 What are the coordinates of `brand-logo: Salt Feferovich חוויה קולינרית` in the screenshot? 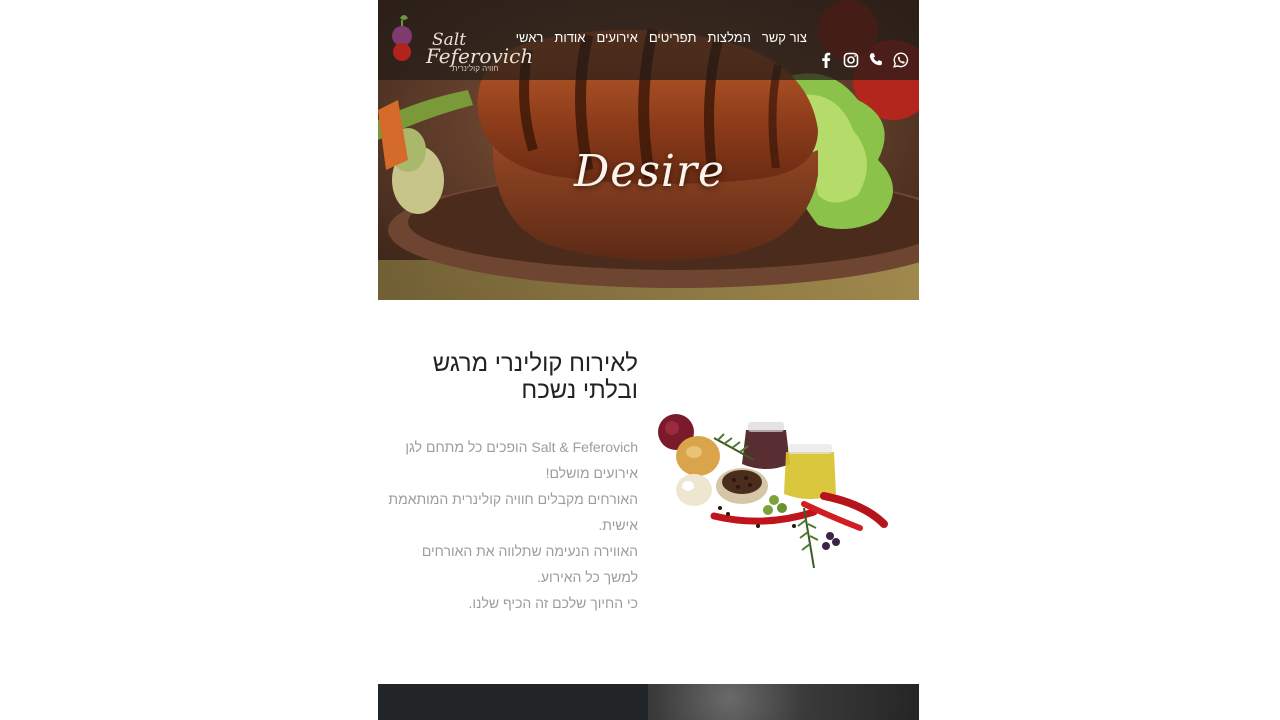 It's located at (461, 42).